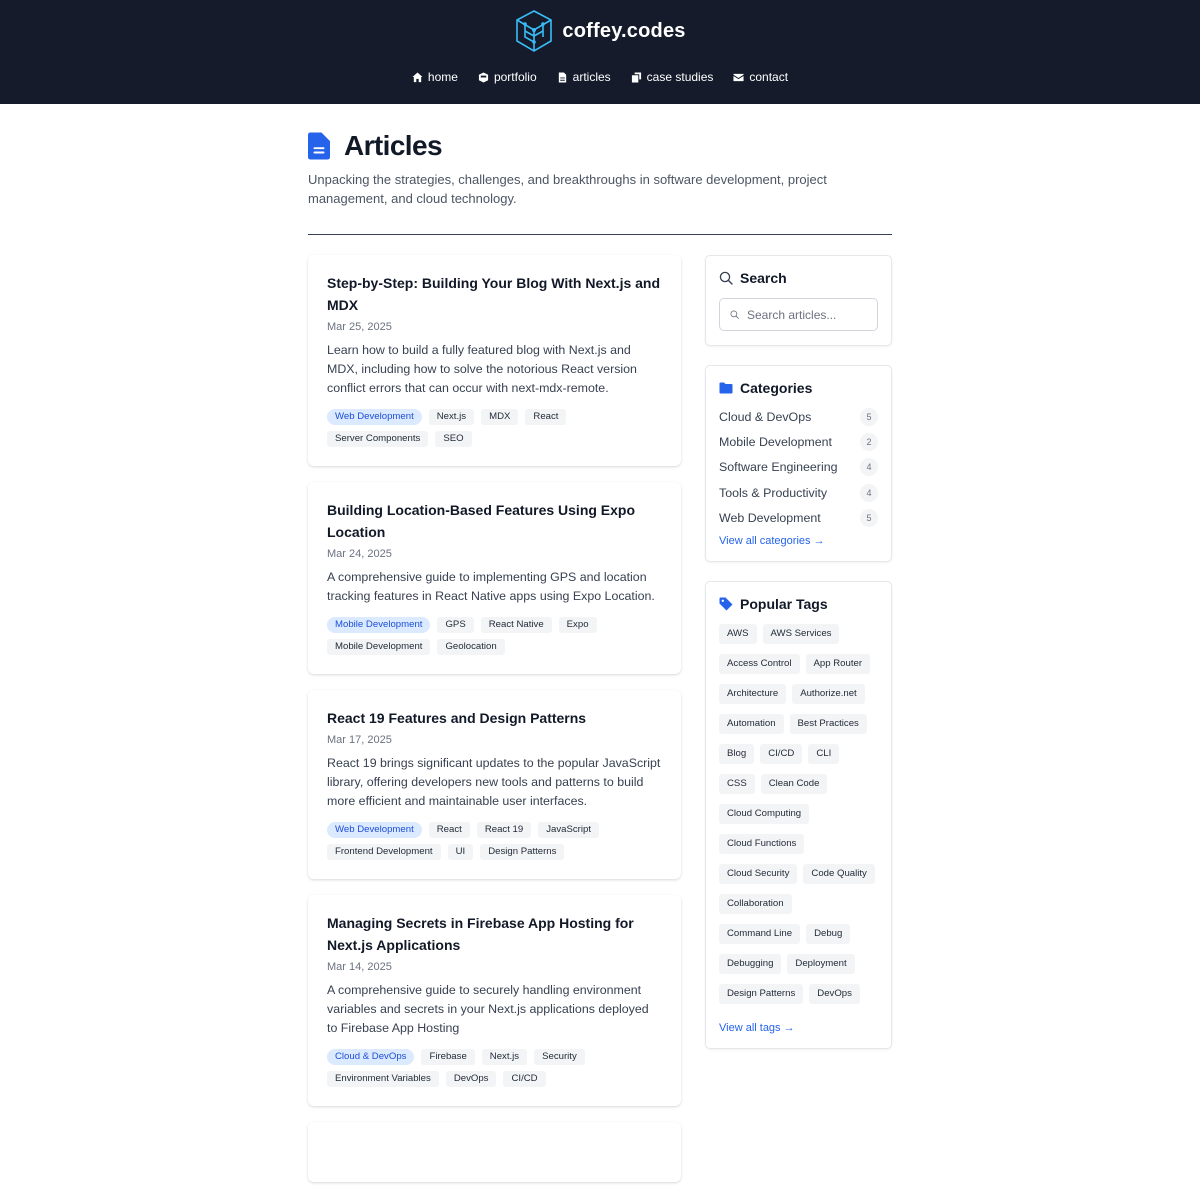 This screenshot has width=1200, height=1200. I want to click on tag: SEO, so click(453, 439).